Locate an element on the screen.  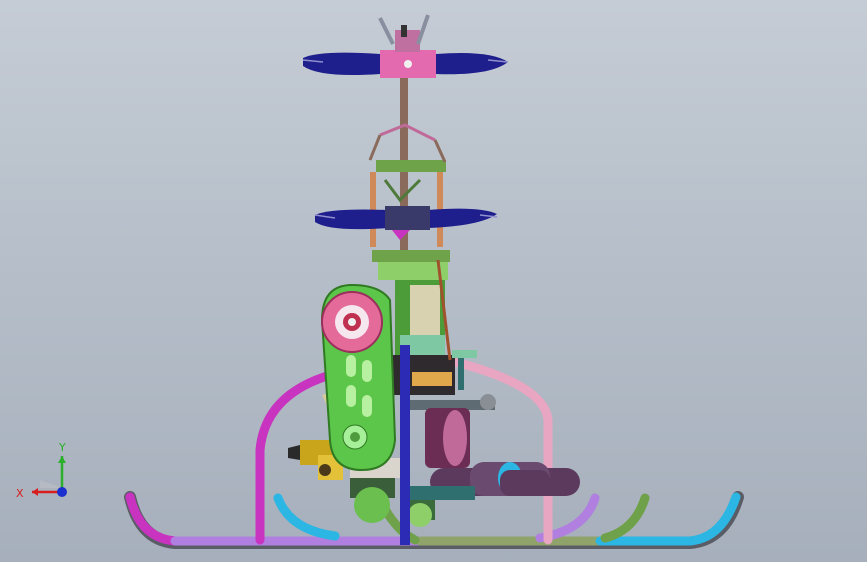
axis-triad: X Y is located at coordinates (41, 470).